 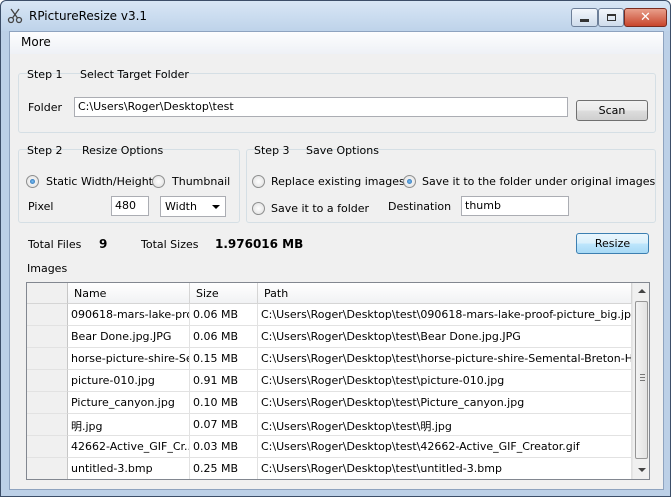 I want to click on header-corner, so click(x=47, y=293).